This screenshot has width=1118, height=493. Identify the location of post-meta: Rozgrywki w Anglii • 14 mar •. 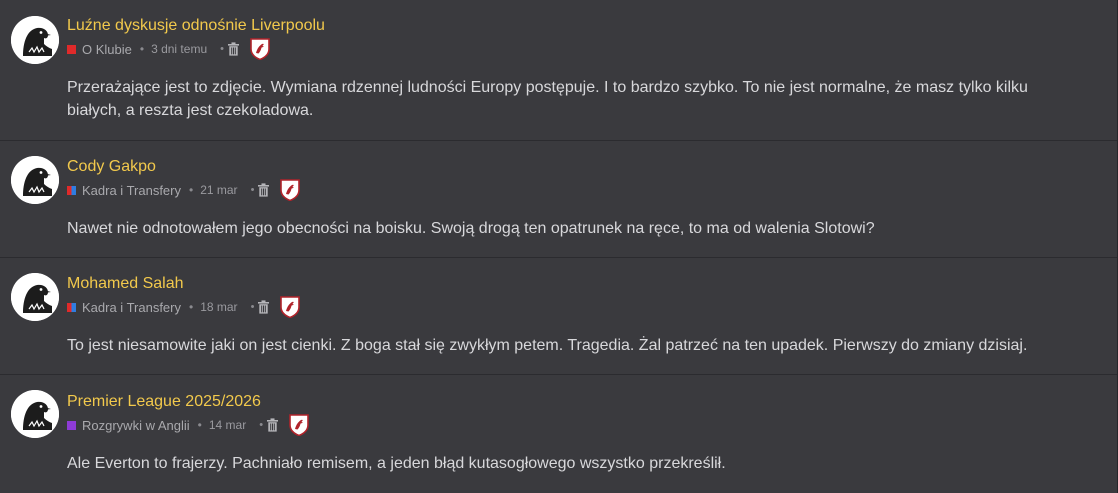
(188, 425).